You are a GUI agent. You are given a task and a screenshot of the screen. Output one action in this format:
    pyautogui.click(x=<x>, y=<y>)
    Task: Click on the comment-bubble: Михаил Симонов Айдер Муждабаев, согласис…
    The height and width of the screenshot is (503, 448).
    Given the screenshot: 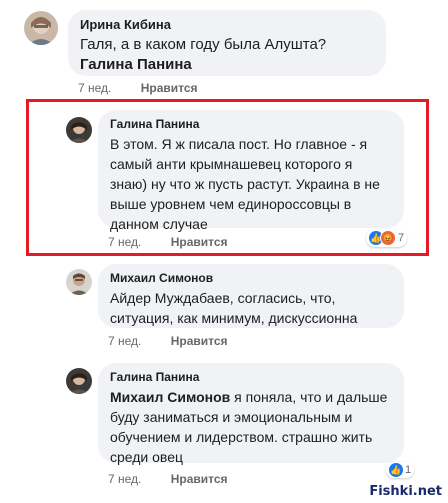 What is the action you would take?
    pyautogui.click(x=251, y=296)
    